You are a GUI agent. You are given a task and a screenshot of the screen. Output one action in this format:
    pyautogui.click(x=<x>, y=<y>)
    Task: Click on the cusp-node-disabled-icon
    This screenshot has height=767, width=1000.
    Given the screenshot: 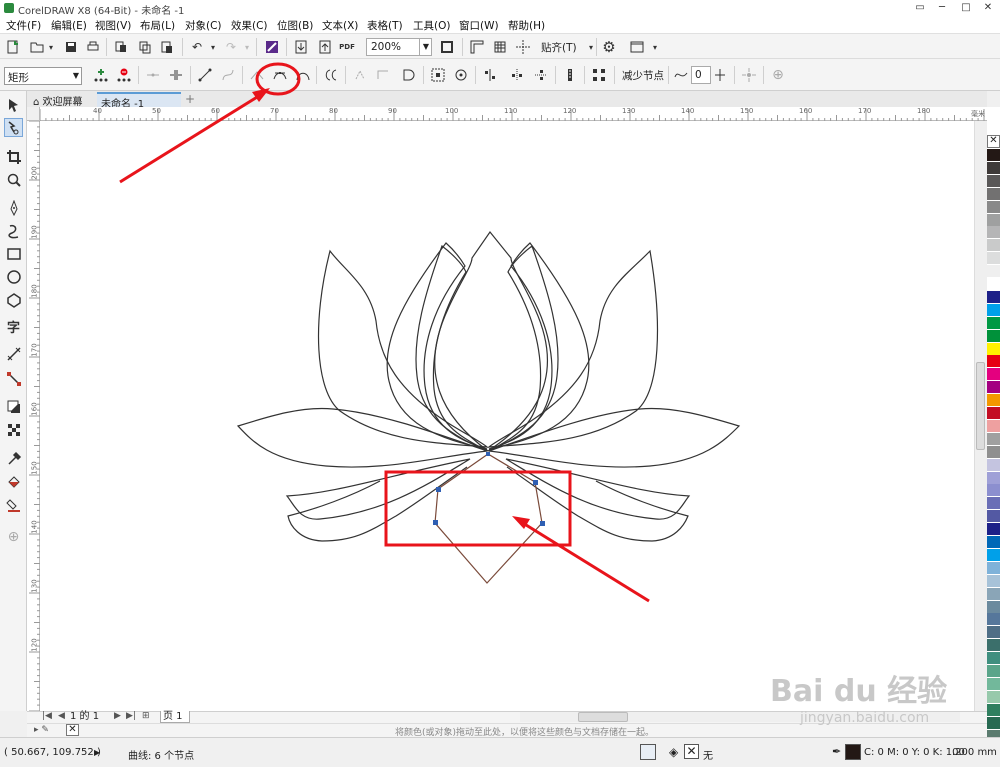 What is the action you would take?
    pyautogui.click(x=257, y=75)
    